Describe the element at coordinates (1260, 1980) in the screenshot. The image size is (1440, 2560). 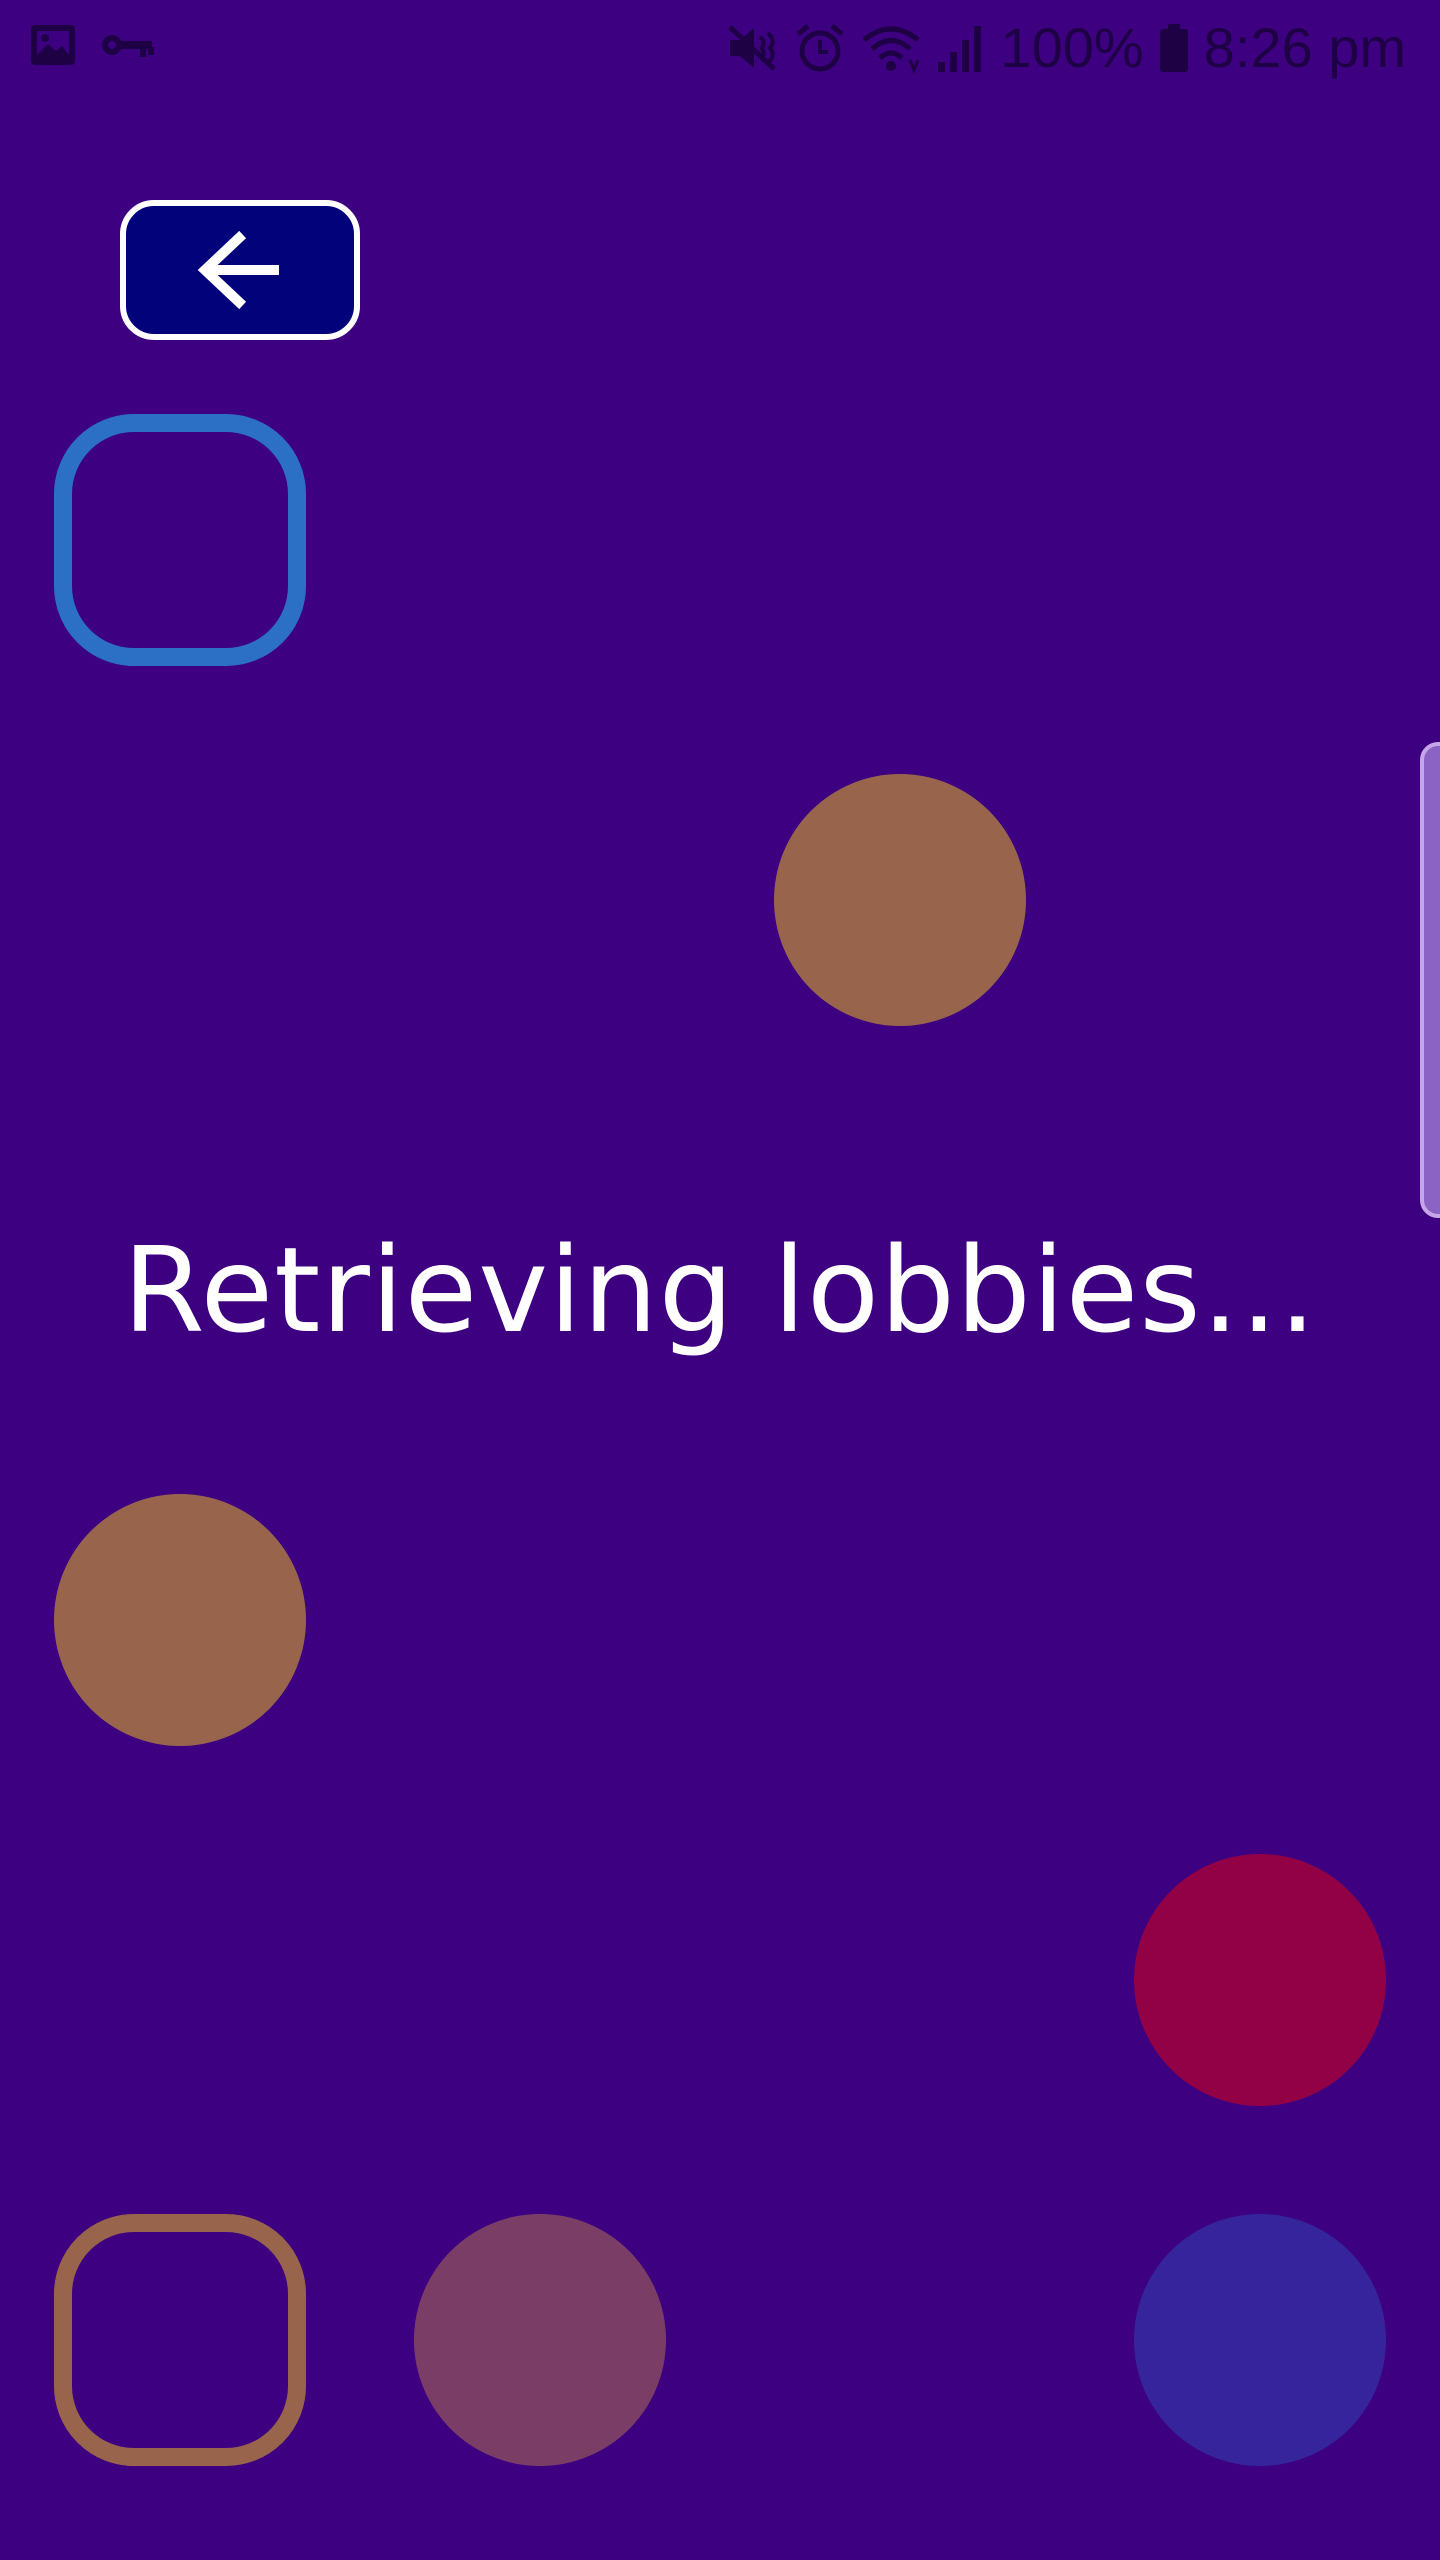
I see `crimson-circle` at that location.